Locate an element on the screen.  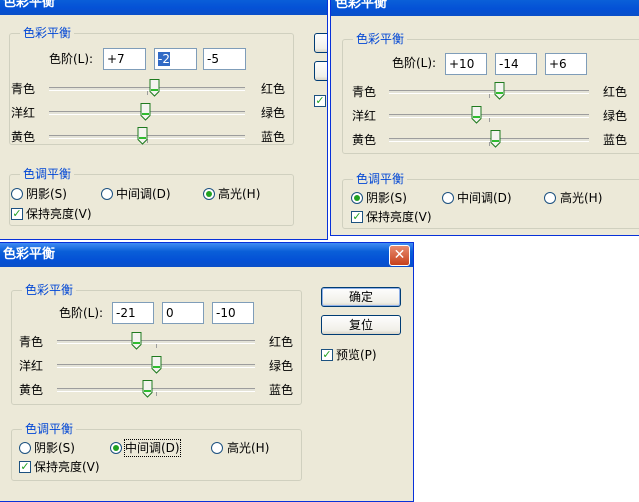
level-2-input: -14 is located at coordinates (516, 64).